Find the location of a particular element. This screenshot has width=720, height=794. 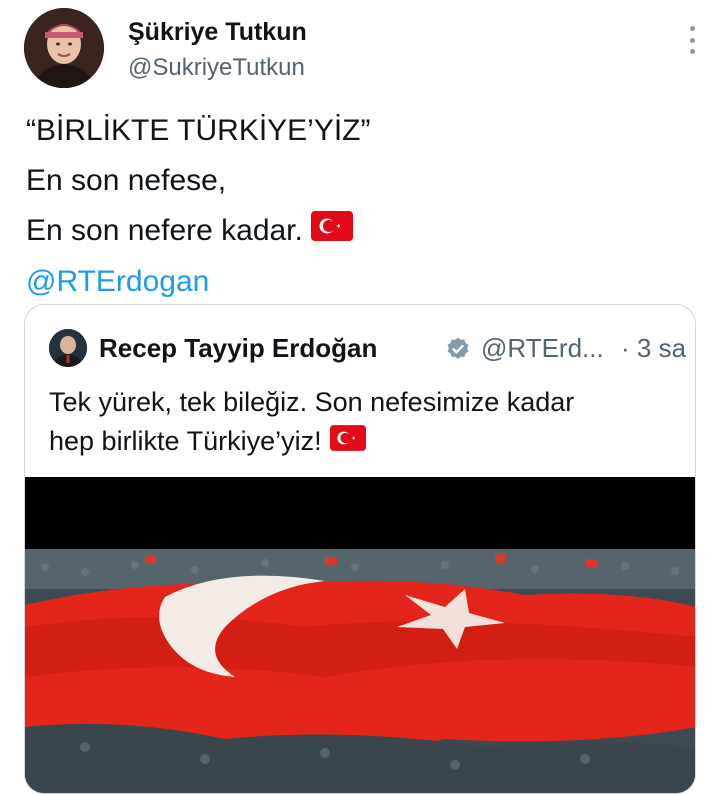

quoted-tweet-header: Recep Tayyip Erdoğan @RTErd... · 3 sa is located at coordinates (367, 347).